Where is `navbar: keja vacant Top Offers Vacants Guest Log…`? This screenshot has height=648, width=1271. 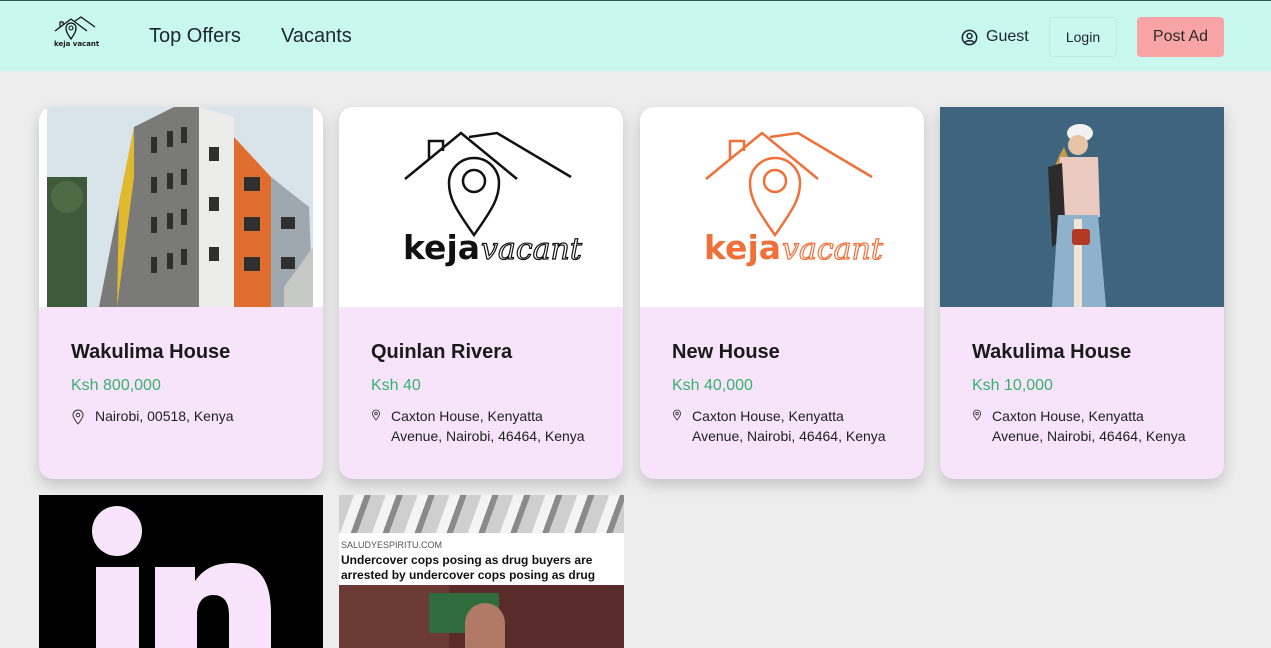 navbar: keja vacant Top Offers Vacants Guest Log… is located at coordinates (635, 35).